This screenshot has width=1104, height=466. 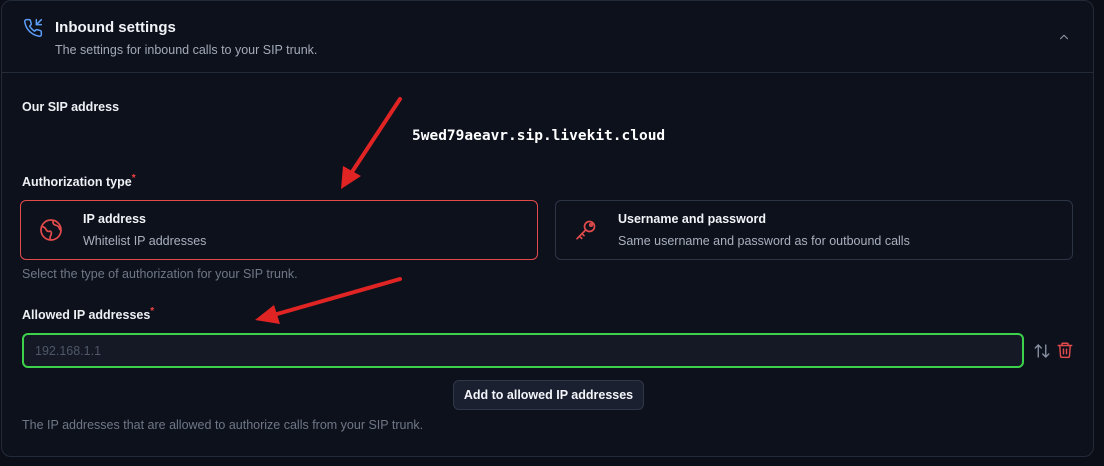 I want to click on globe-icon, so click(x=51, y=230).